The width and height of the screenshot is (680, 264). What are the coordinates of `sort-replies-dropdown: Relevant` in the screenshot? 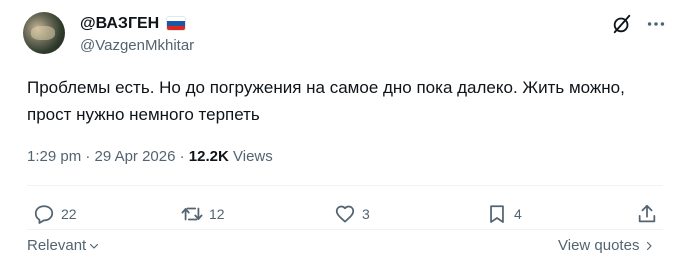 It's located at (63, 245).